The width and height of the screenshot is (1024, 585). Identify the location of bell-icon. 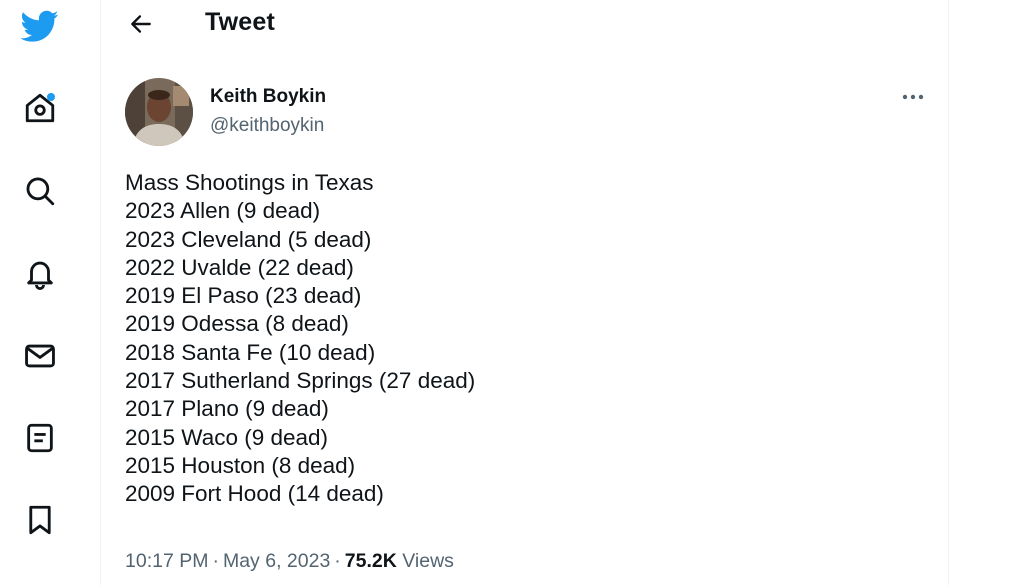
(40, 275).